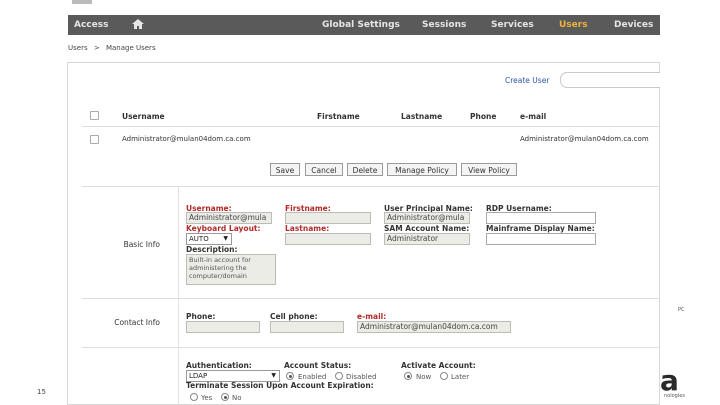 This screenshot has height=405, width=720. I want to click on activate-later-radio, so click(444, 376).